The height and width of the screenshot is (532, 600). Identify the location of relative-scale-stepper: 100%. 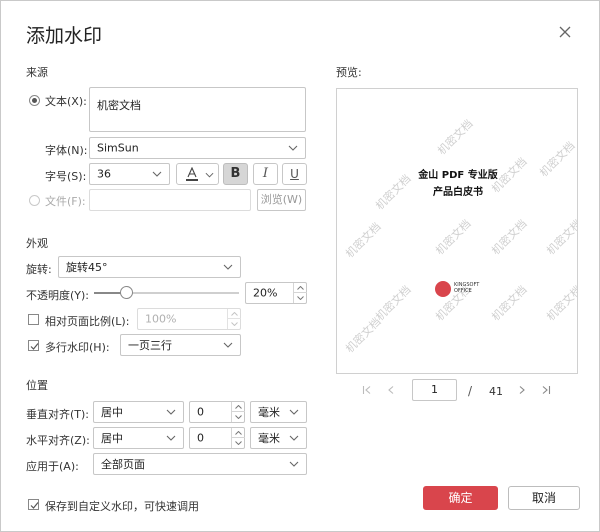
(189, 319).